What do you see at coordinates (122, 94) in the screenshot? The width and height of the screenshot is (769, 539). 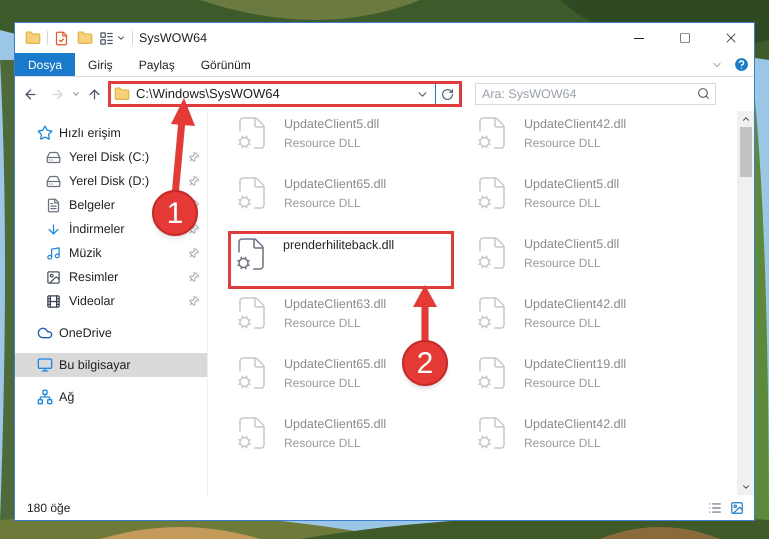 I see `folder-icon` at bounding box center [122, 94].